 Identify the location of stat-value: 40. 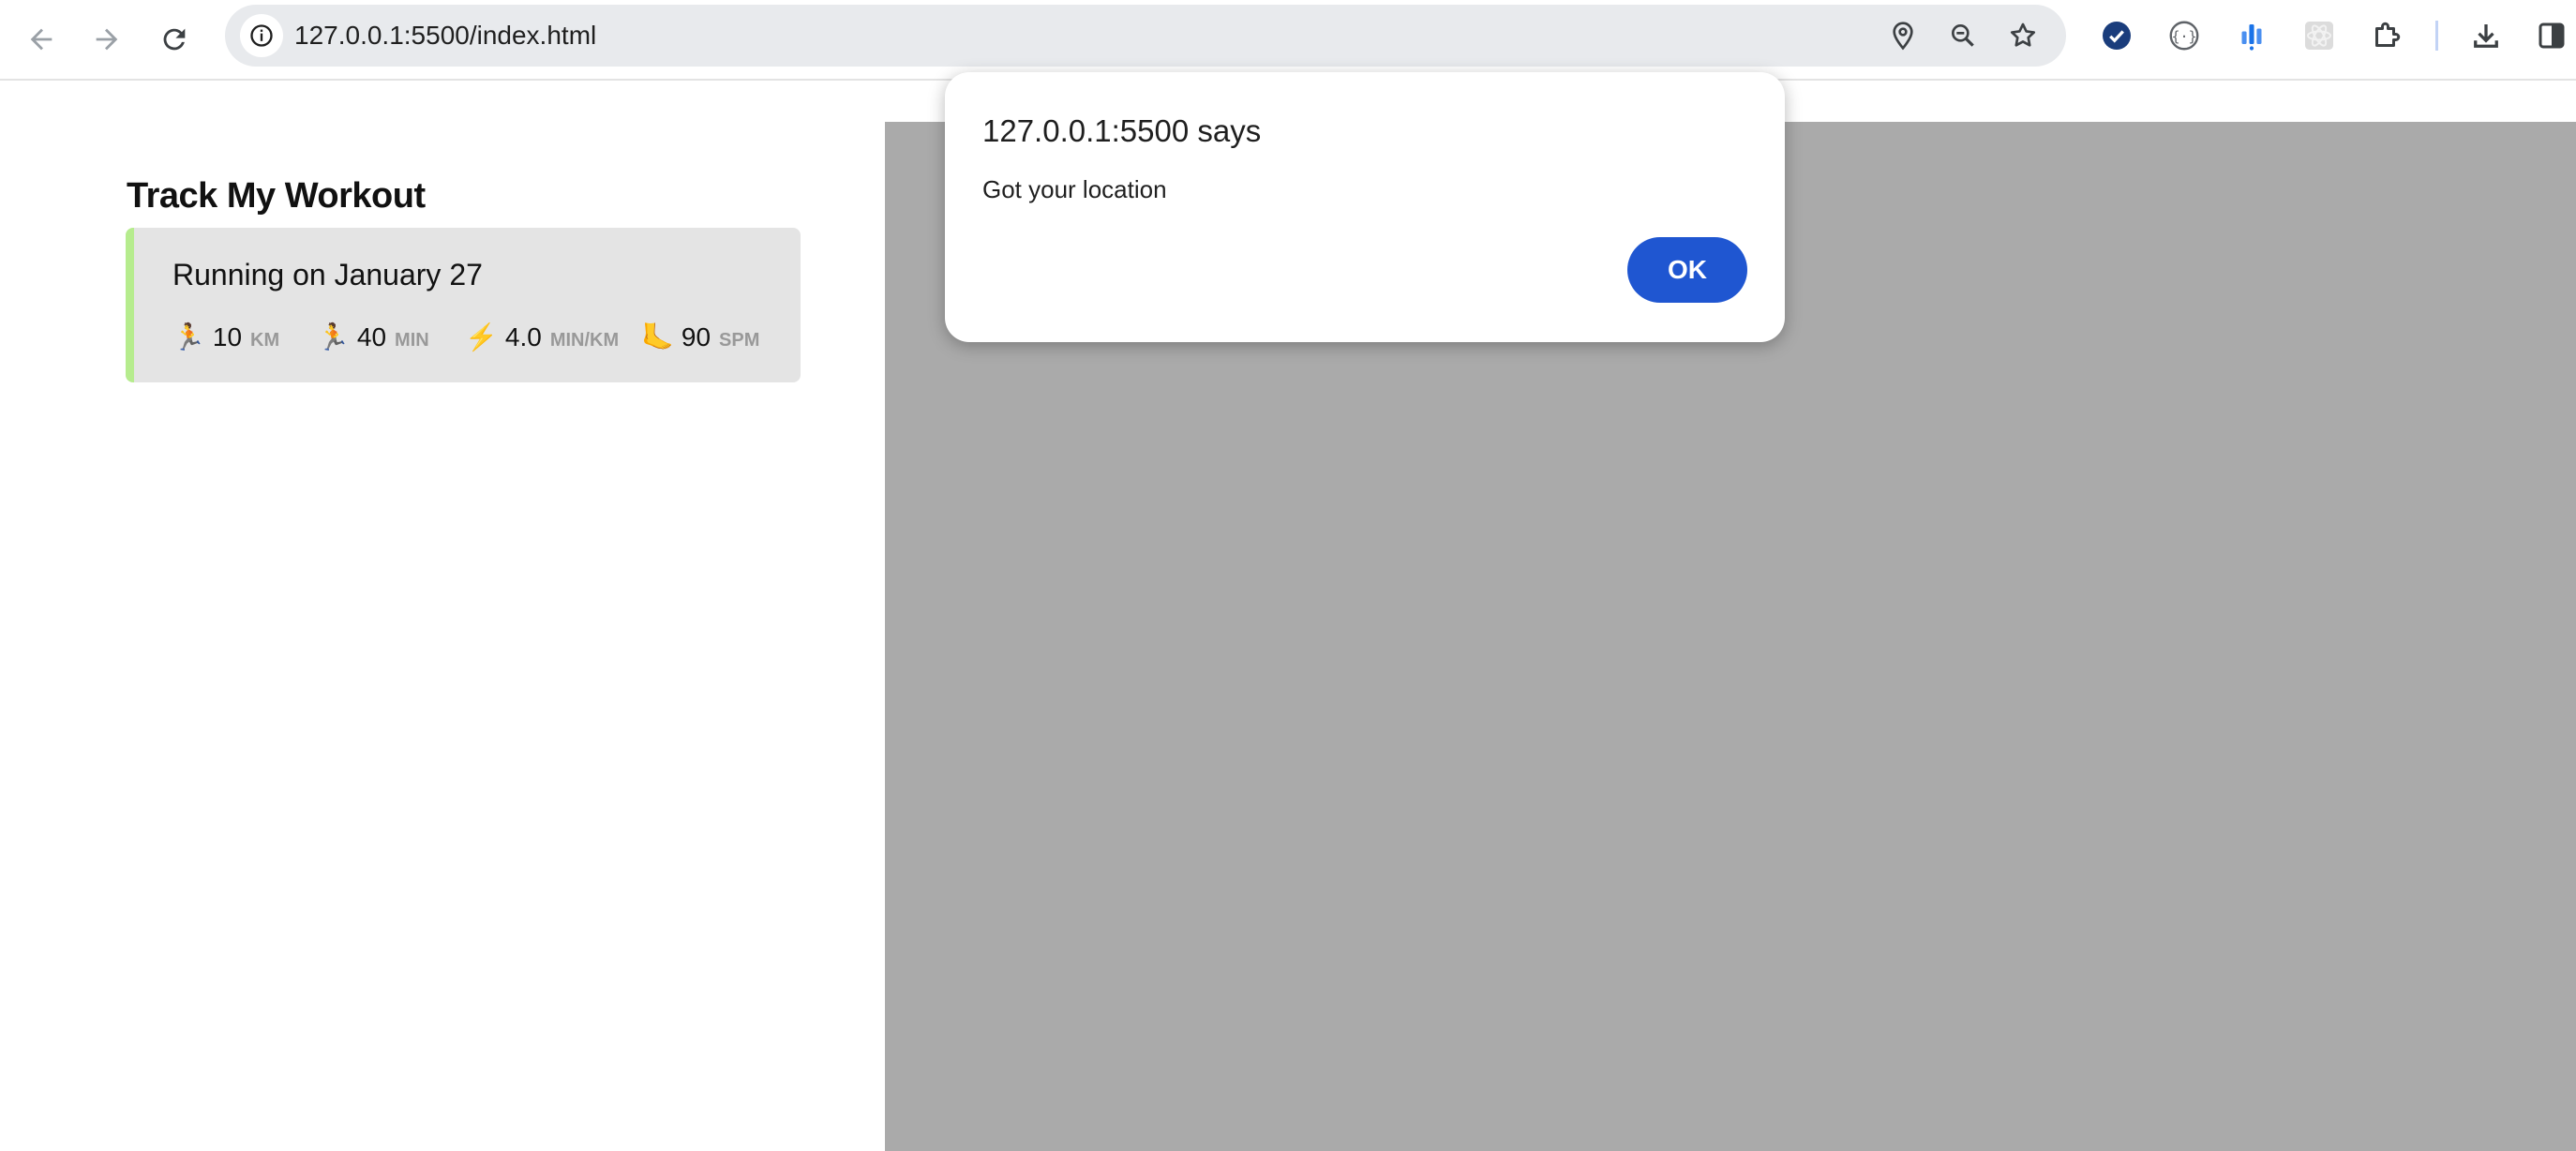
(371, 336).